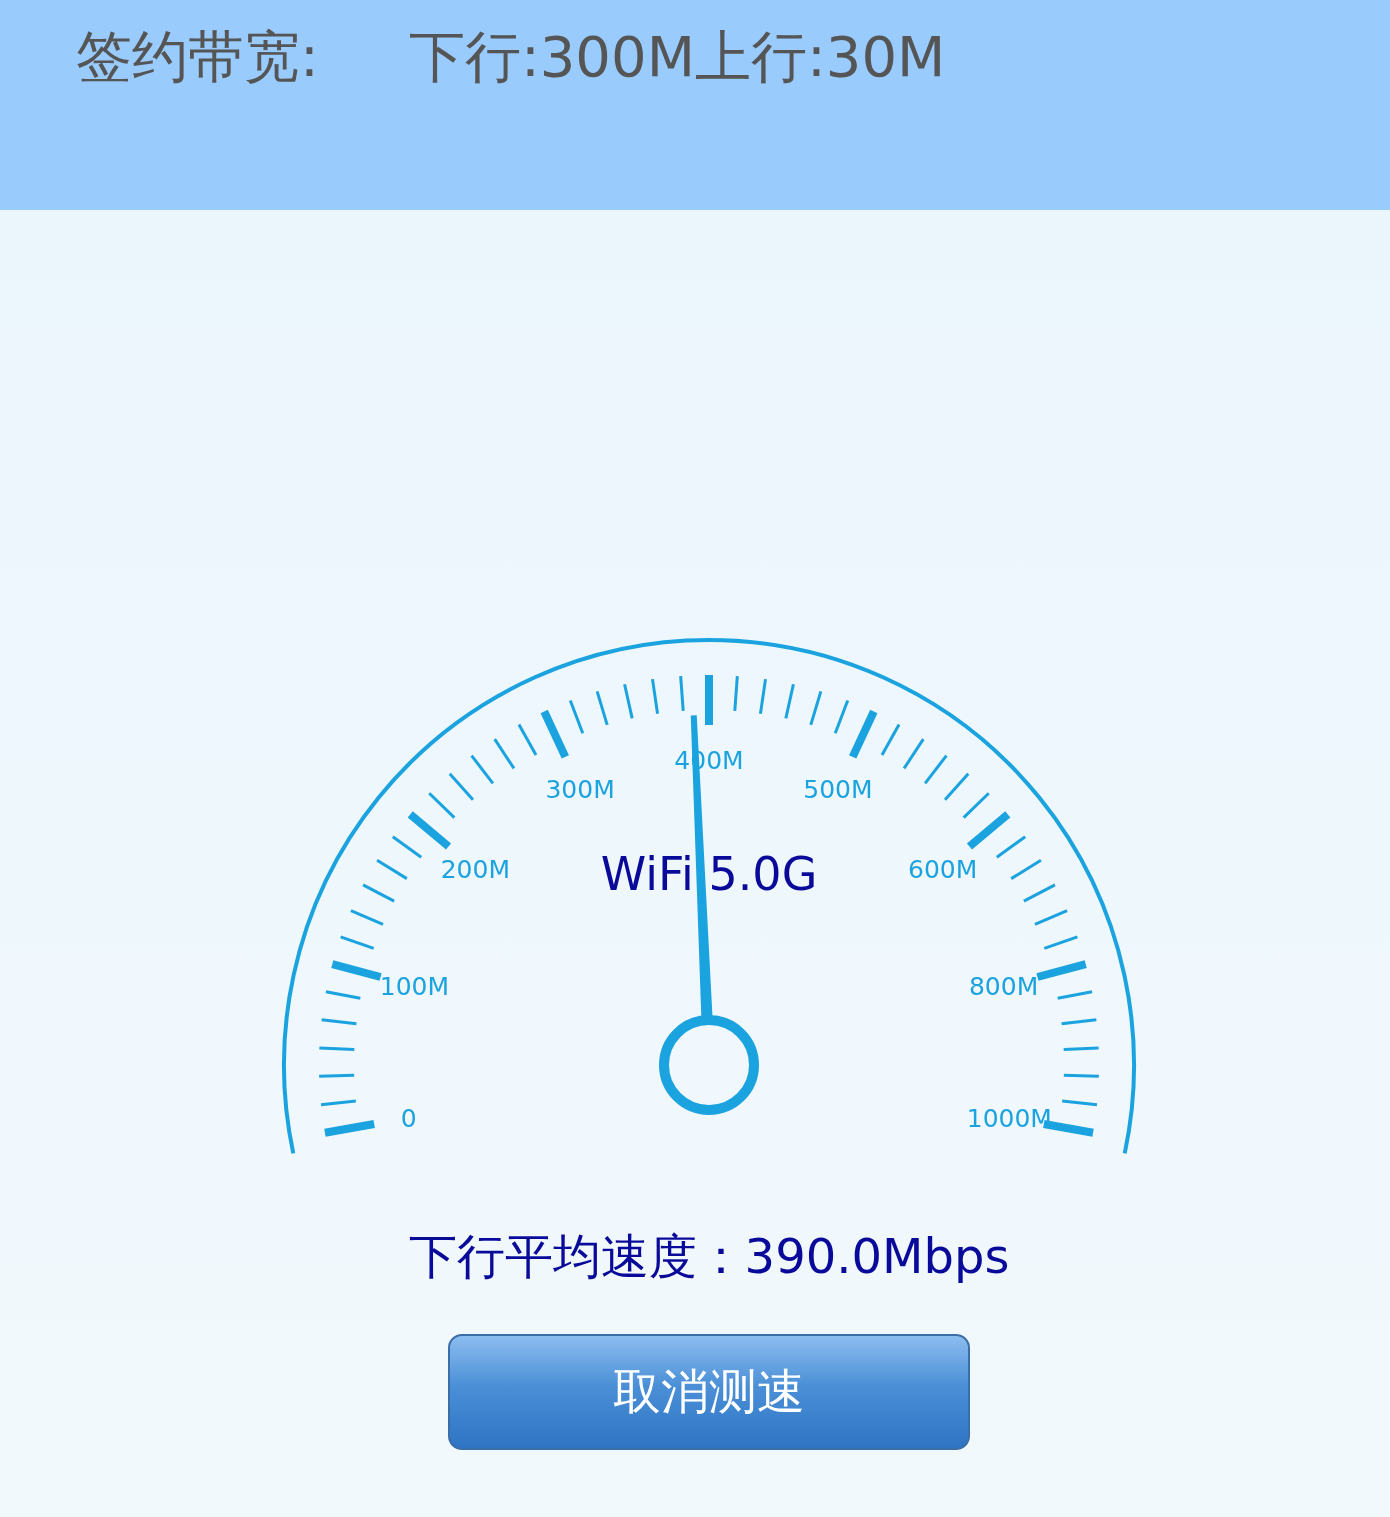 This screenshot has width=1390, height=1517. Describe the element at coordinates (677, 57) in the screenshot. I see `bandwidth-value: 下行:300M上行:30M` at that location.